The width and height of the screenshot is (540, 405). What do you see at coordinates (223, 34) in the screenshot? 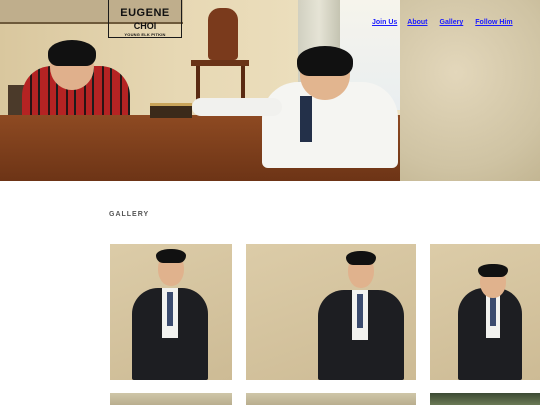
I see `hero-statue` at bounding box center [223, 34].